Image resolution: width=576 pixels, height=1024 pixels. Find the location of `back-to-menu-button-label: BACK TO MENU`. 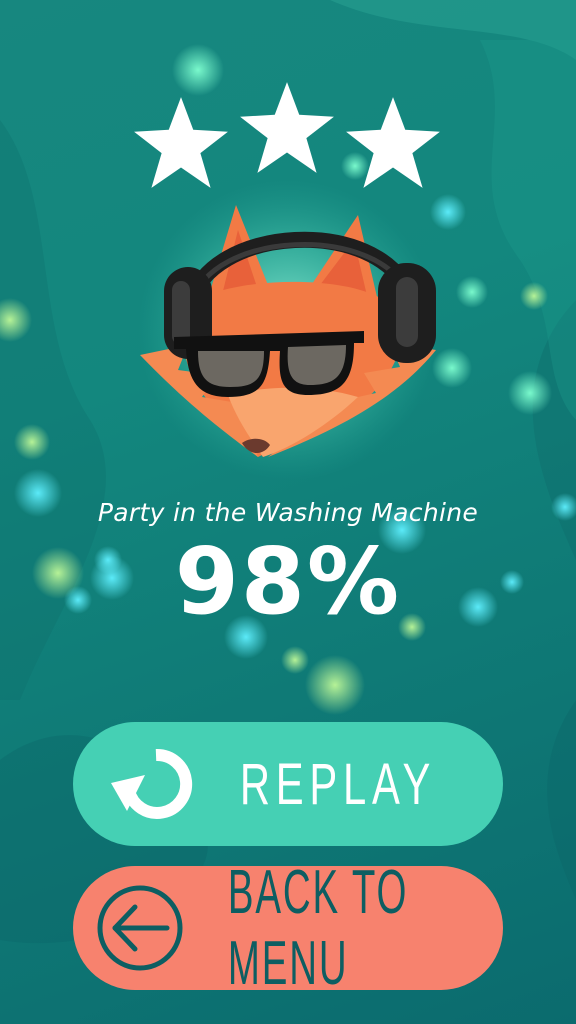

back-to-menu-button-label: BACK TO MENU is located at coordinates (318, 928).